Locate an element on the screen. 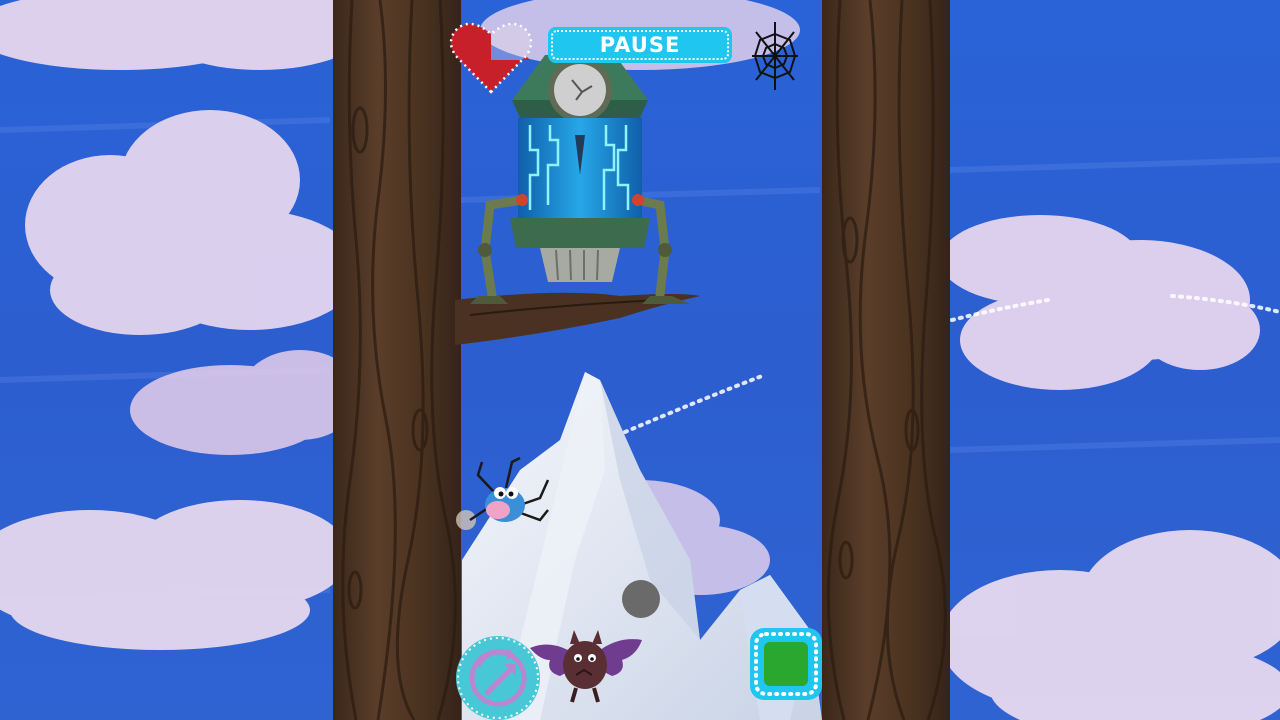 Image resolution: width=1280 pixels, height=720 pixels. pause-label: PAUSE is located at coordinates (640, 45).